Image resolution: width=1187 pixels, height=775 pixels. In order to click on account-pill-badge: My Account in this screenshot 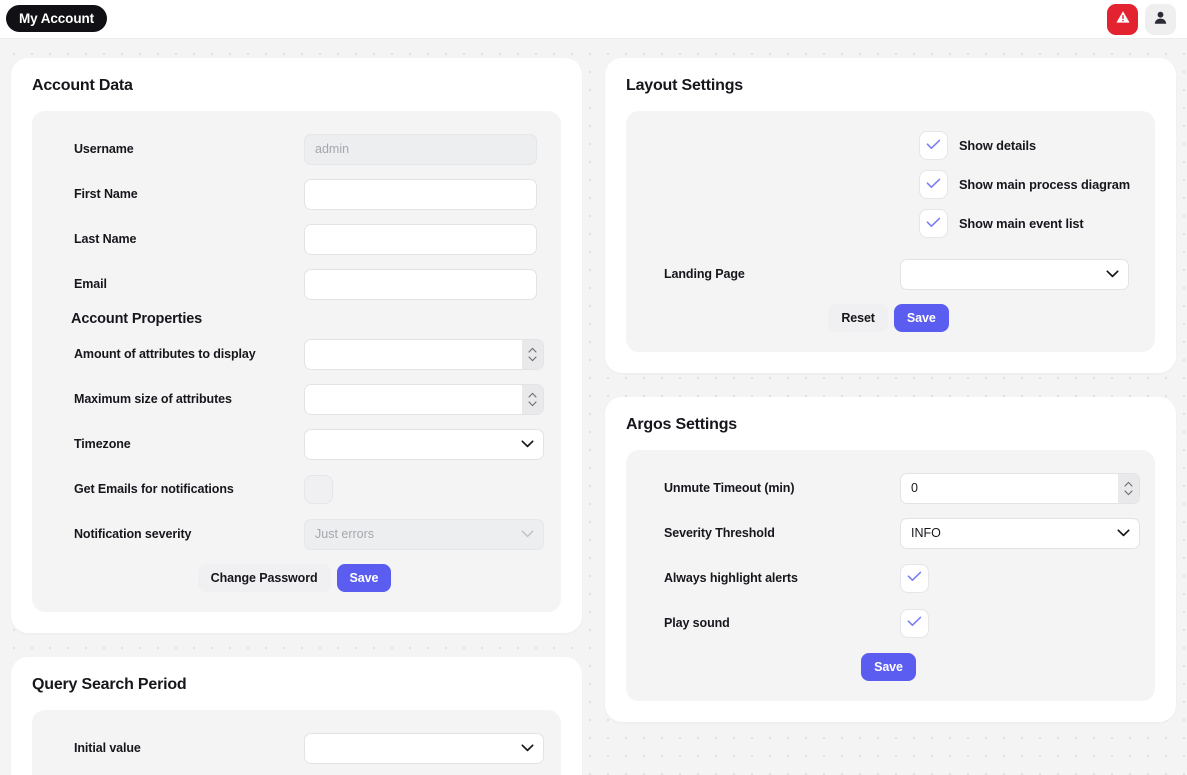, I will do `click(57, 18)`.